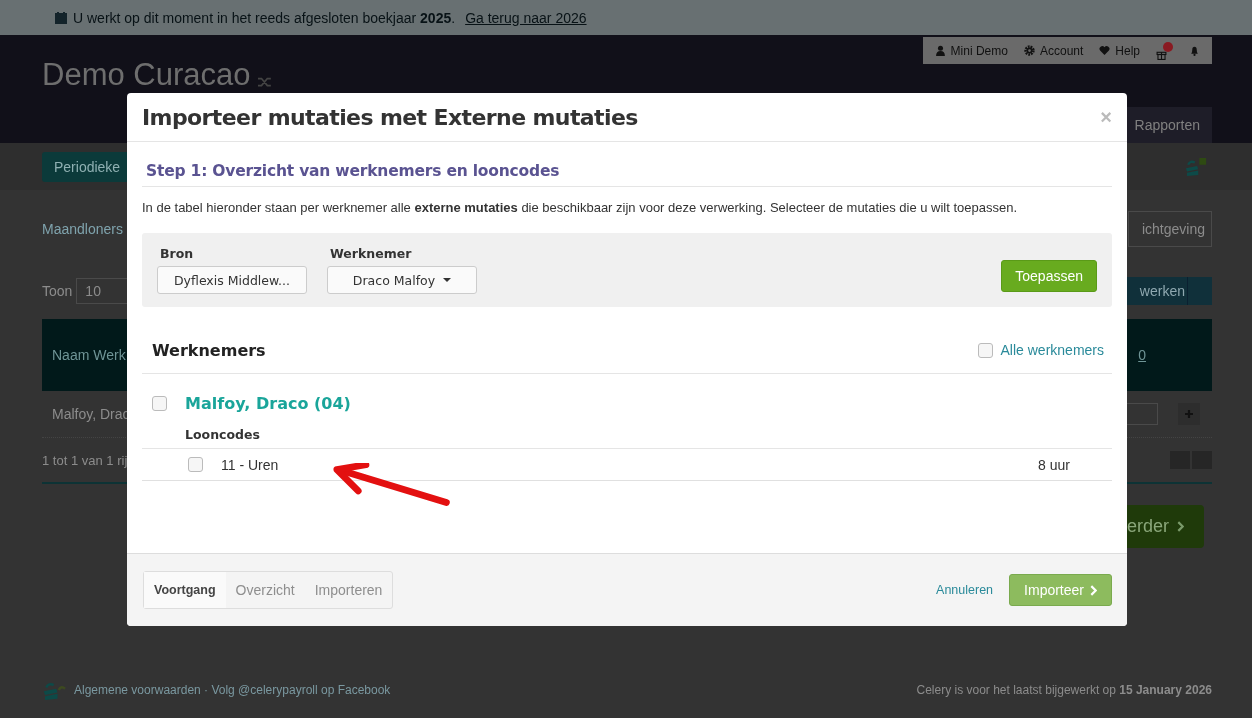 This screenshot has width=1252, height=718. Describe the element at coordinates (265, 590) in the screenshot. I see `step-tab: Overzicht` at that location.